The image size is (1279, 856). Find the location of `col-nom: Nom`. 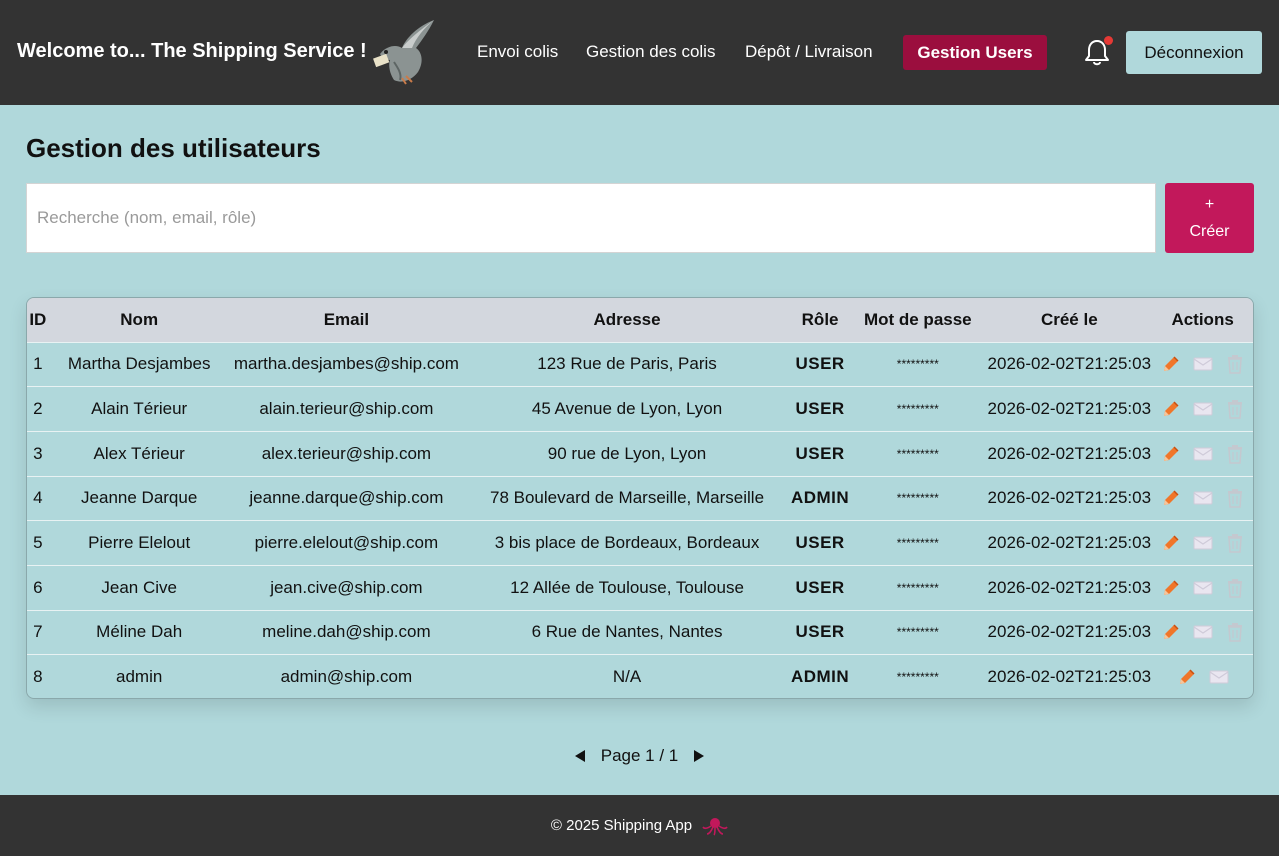

col-nom: Nom is located at coordinates (139, 320).